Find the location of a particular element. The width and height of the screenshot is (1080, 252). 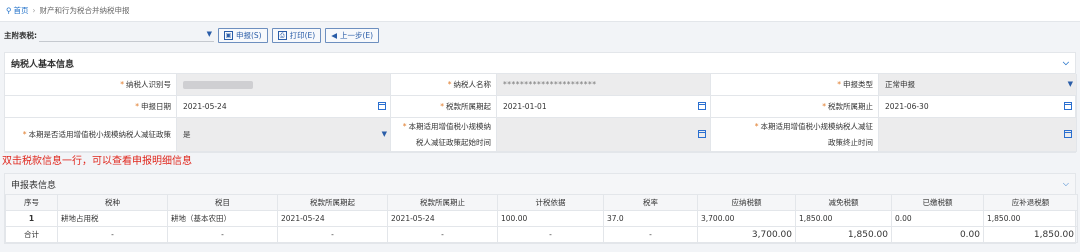

policy-start-label: * 本期适用增值税小规模纳 税人减征政策起始时间 is located at coordinates (444, 135).